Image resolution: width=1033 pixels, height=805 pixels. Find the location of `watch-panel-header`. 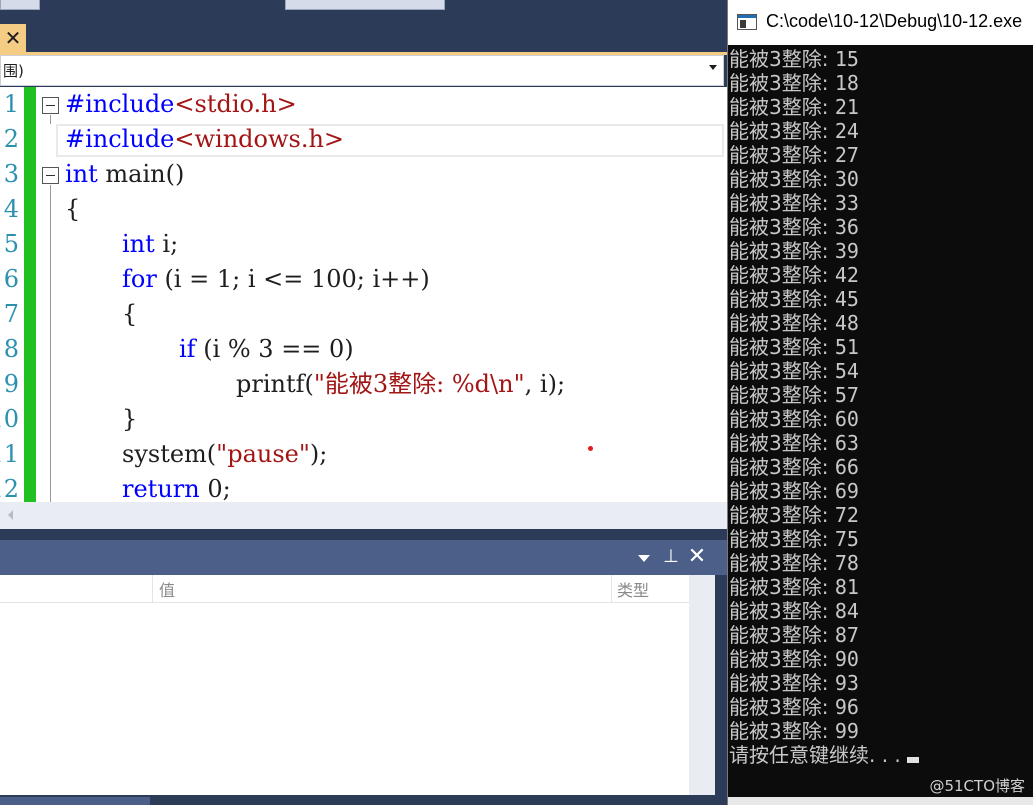

watch-panel-header is located at coordinates (363, 557).